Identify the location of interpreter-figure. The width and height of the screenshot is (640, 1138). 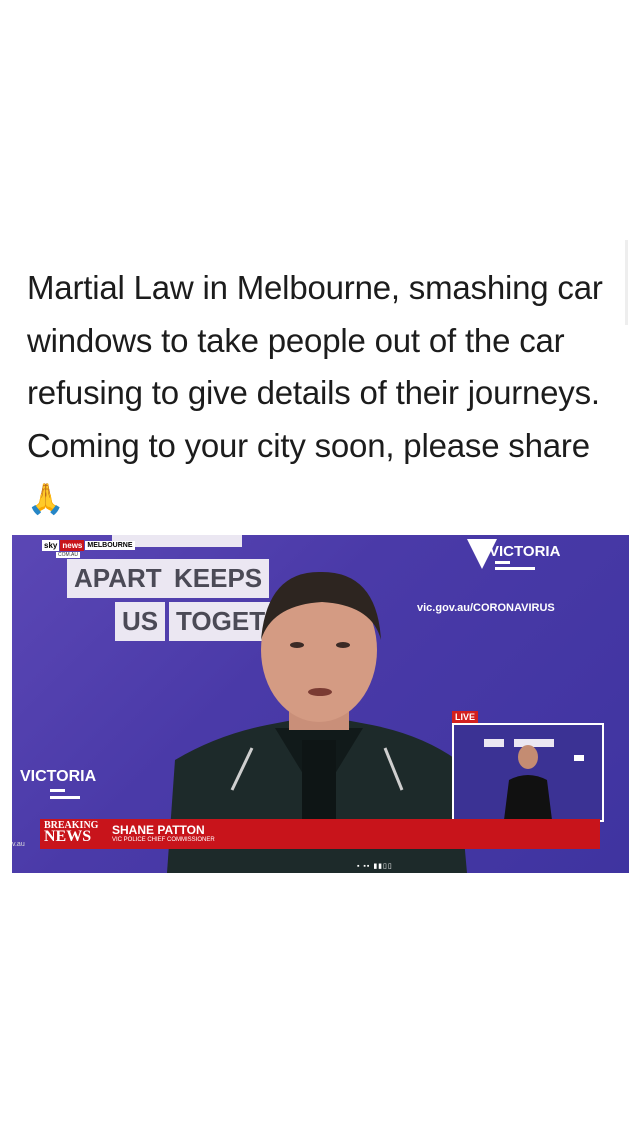
(534, 779).